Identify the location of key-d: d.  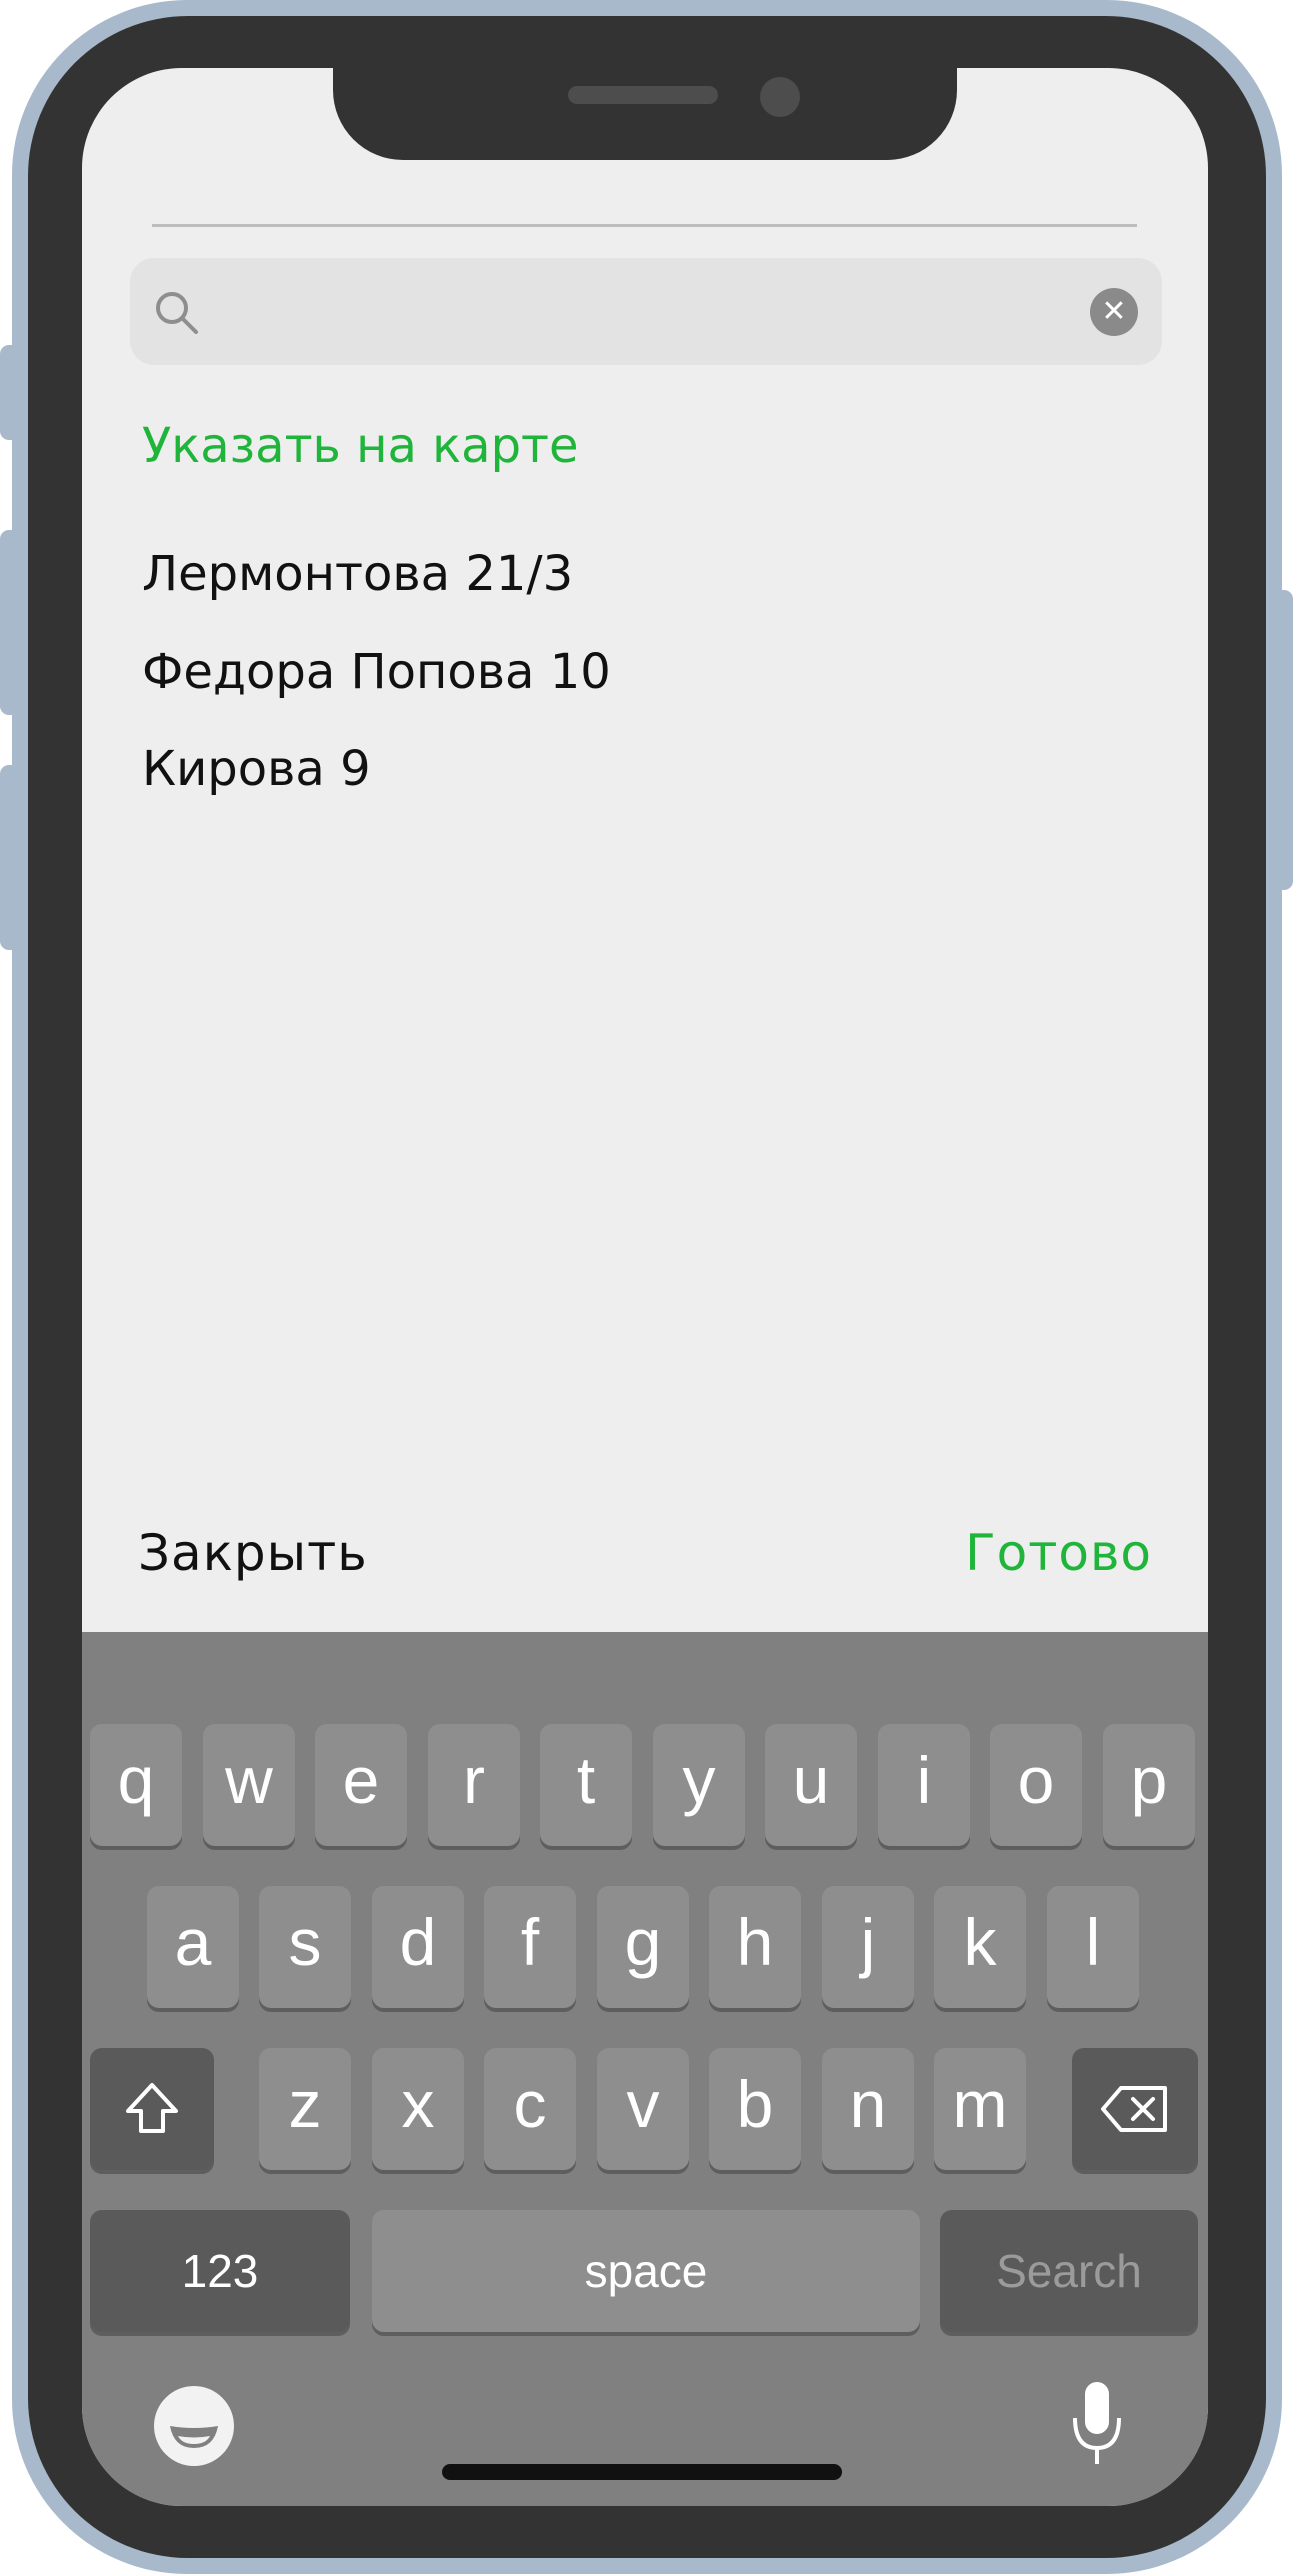
(418, 1947).